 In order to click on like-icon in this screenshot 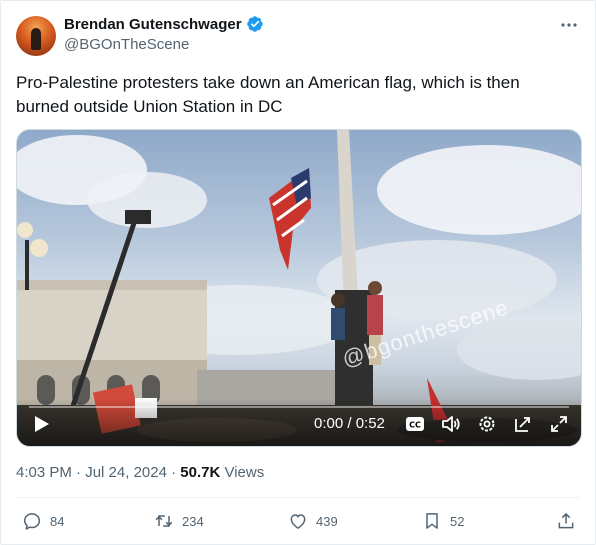, I will do `click(298, 521)`.